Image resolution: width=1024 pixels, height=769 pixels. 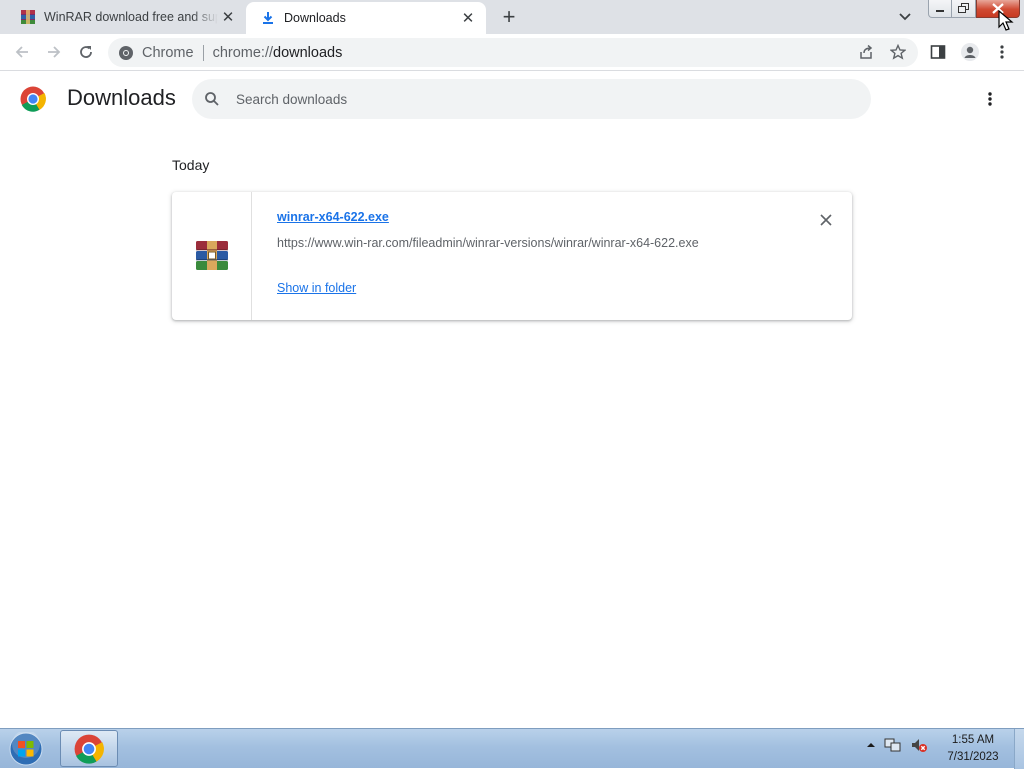 What do you see at coordinates (28, 17) in the screenshot?
I see `winrar-icon` at bounding box center [28, 17].